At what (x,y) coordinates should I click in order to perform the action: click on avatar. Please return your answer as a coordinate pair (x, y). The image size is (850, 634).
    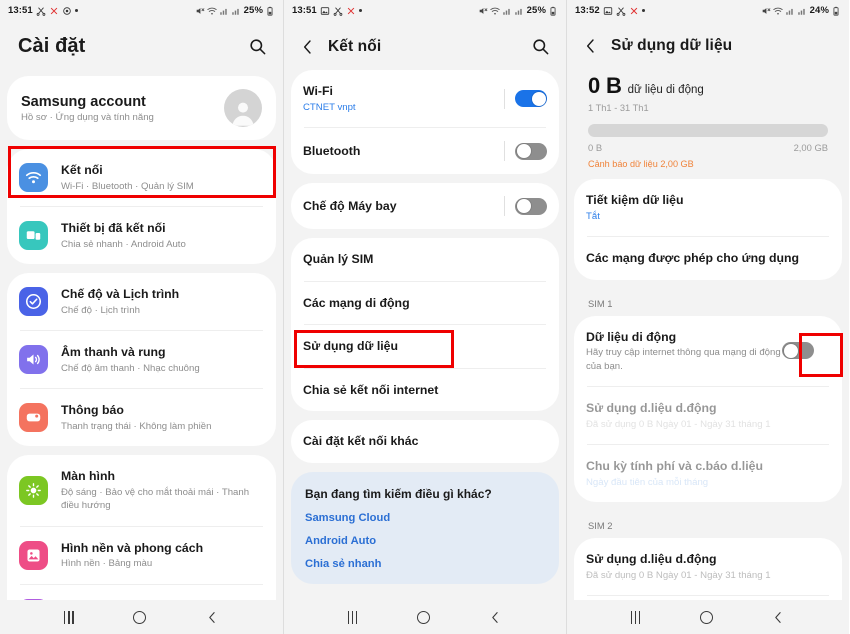
    Looking at the image, I should click on (243, 108).